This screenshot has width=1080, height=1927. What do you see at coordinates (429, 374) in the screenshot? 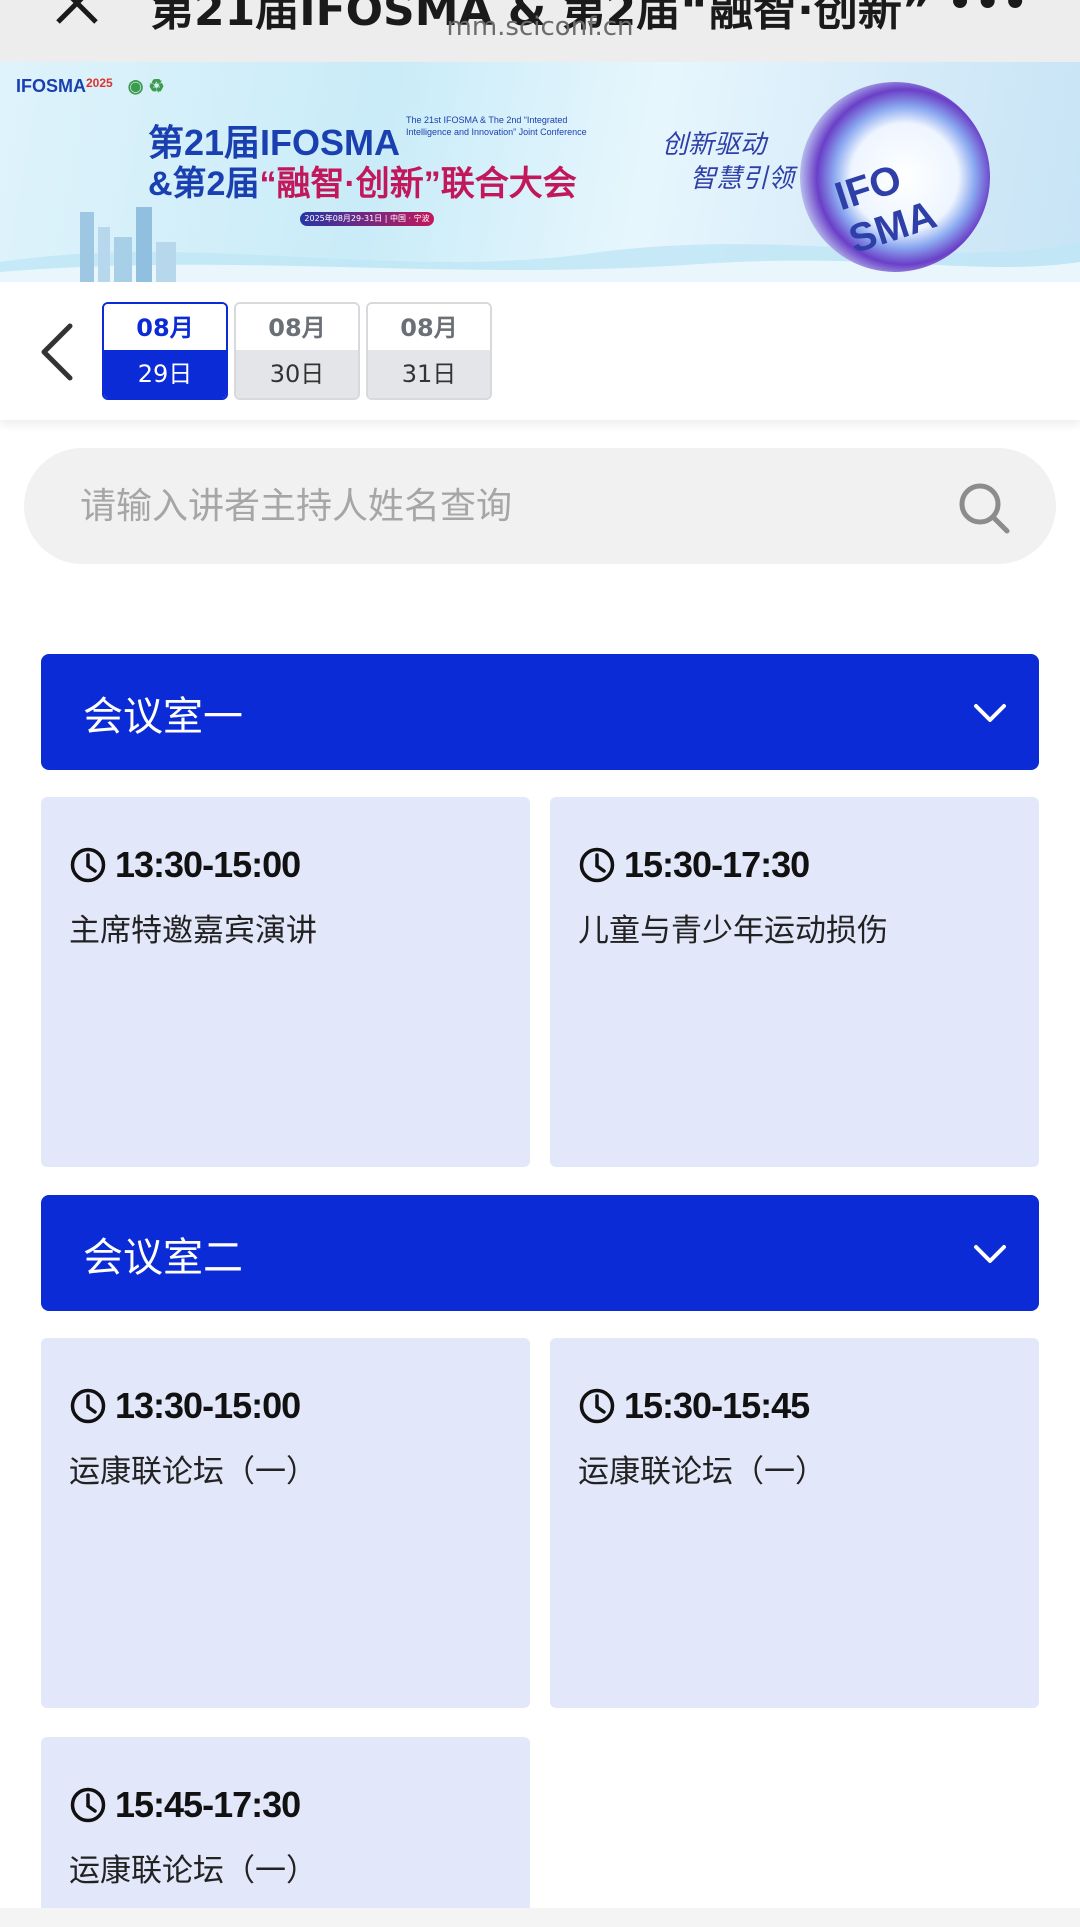
I see `date-tab-day: 31日` at bounding box center [429, 374].